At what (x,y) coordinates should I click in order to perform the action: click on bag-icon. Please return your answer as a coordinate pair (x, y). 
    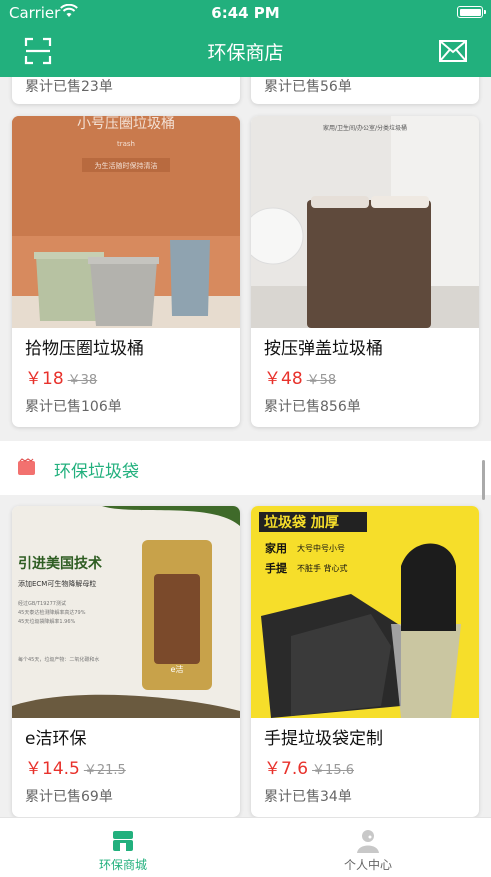
    Looking at the image, I should click on (26, 466).